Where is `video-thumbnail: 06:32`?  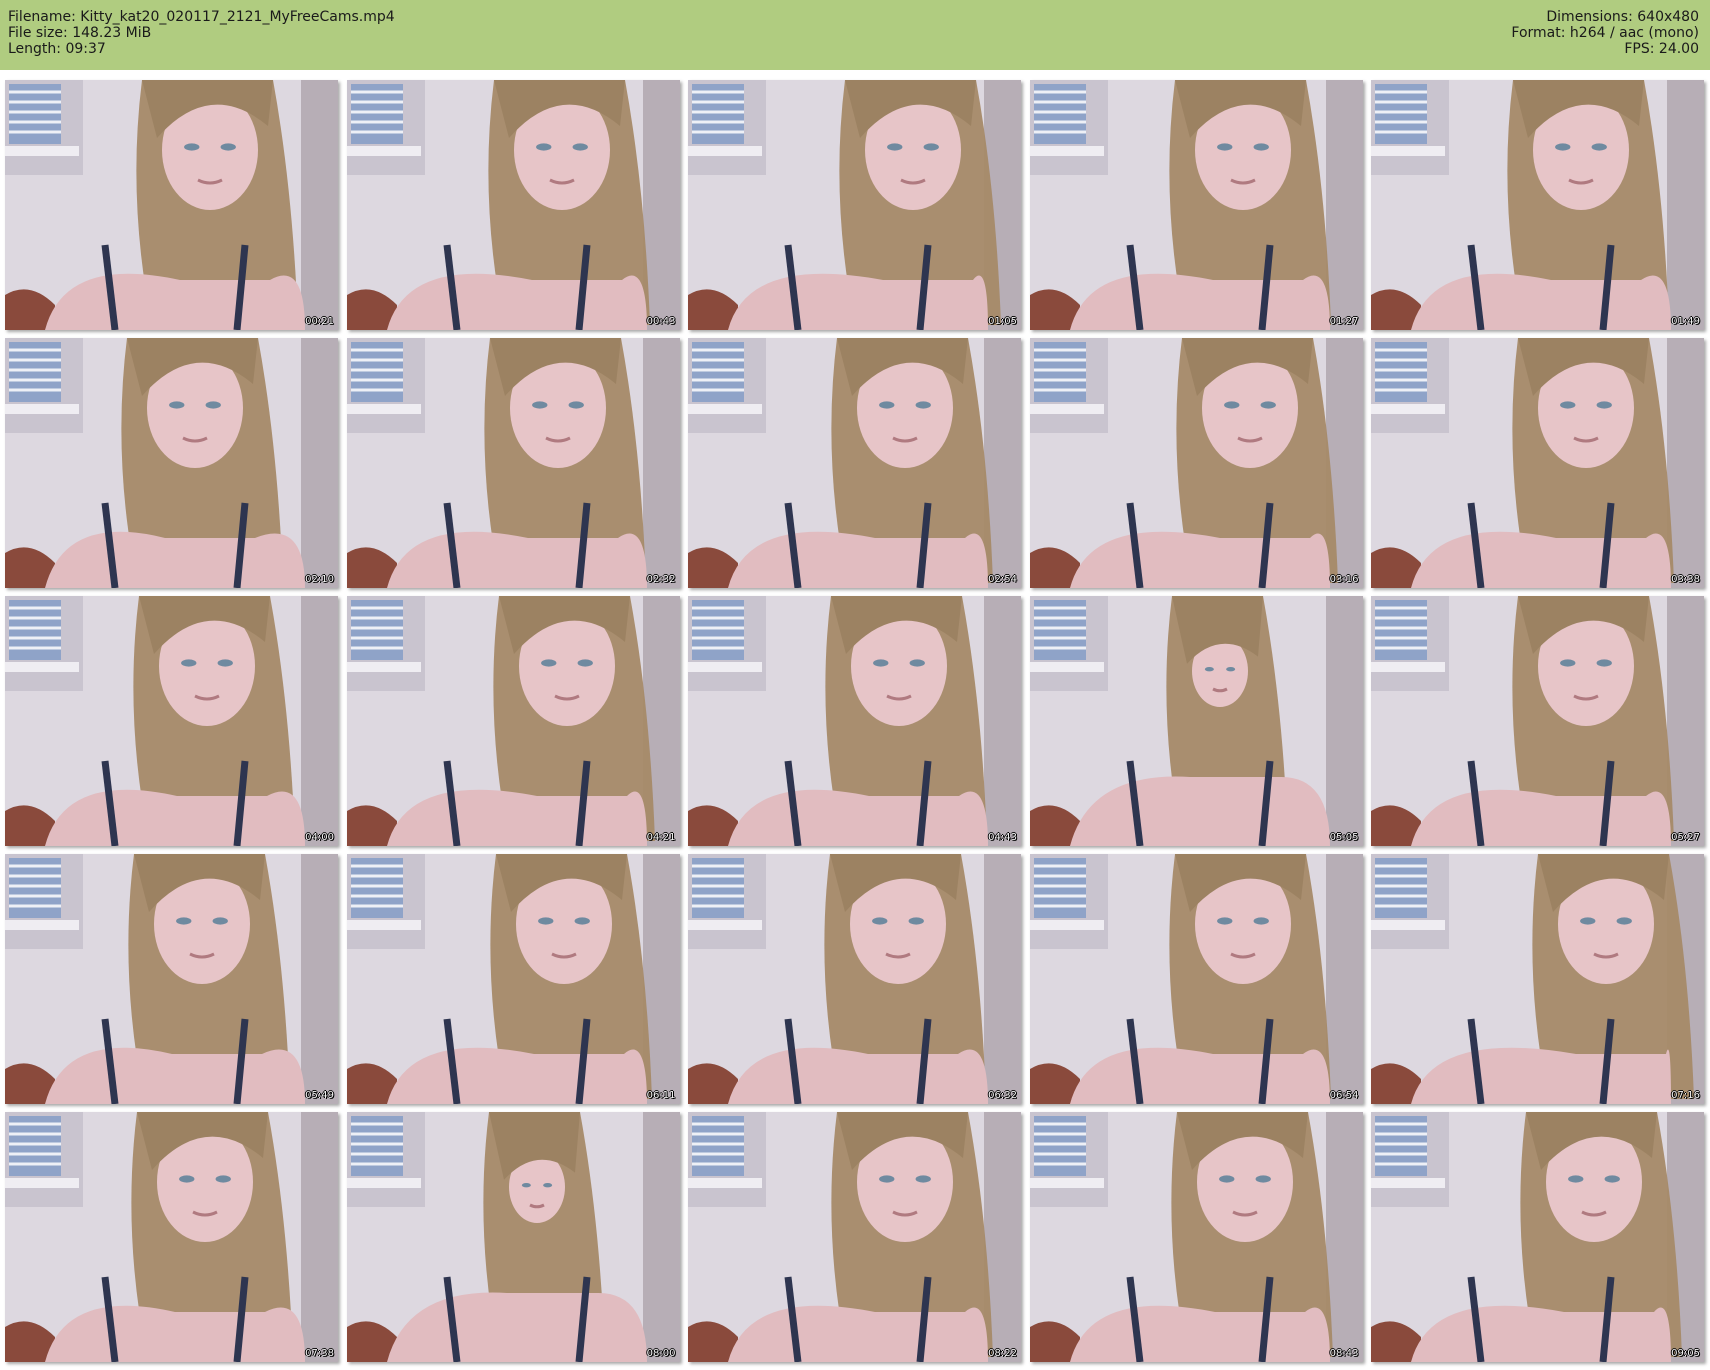 video-thumbnail: 06:32 is located at coordinates (854, 979).